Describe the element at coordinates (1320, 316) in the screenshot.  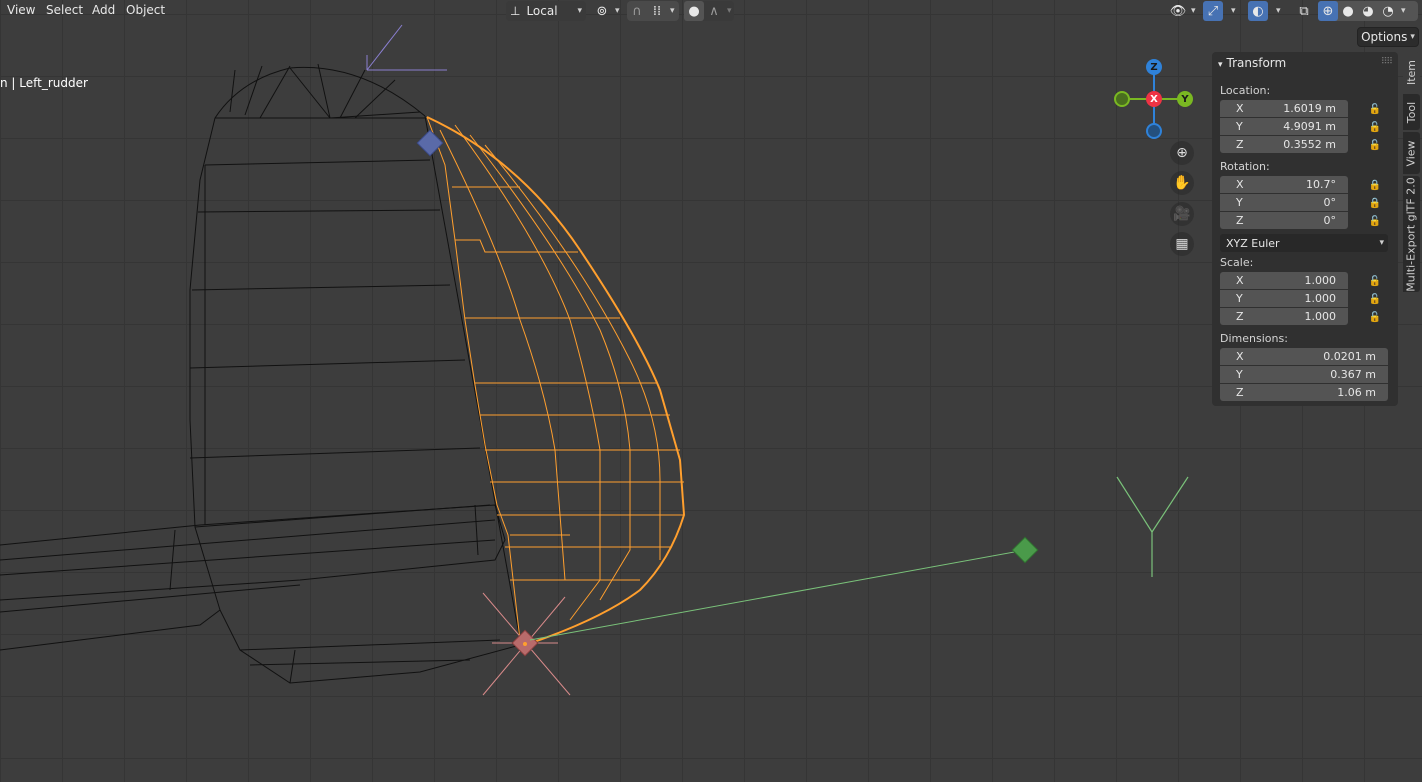
I see `field-value: 1.000` at that location.